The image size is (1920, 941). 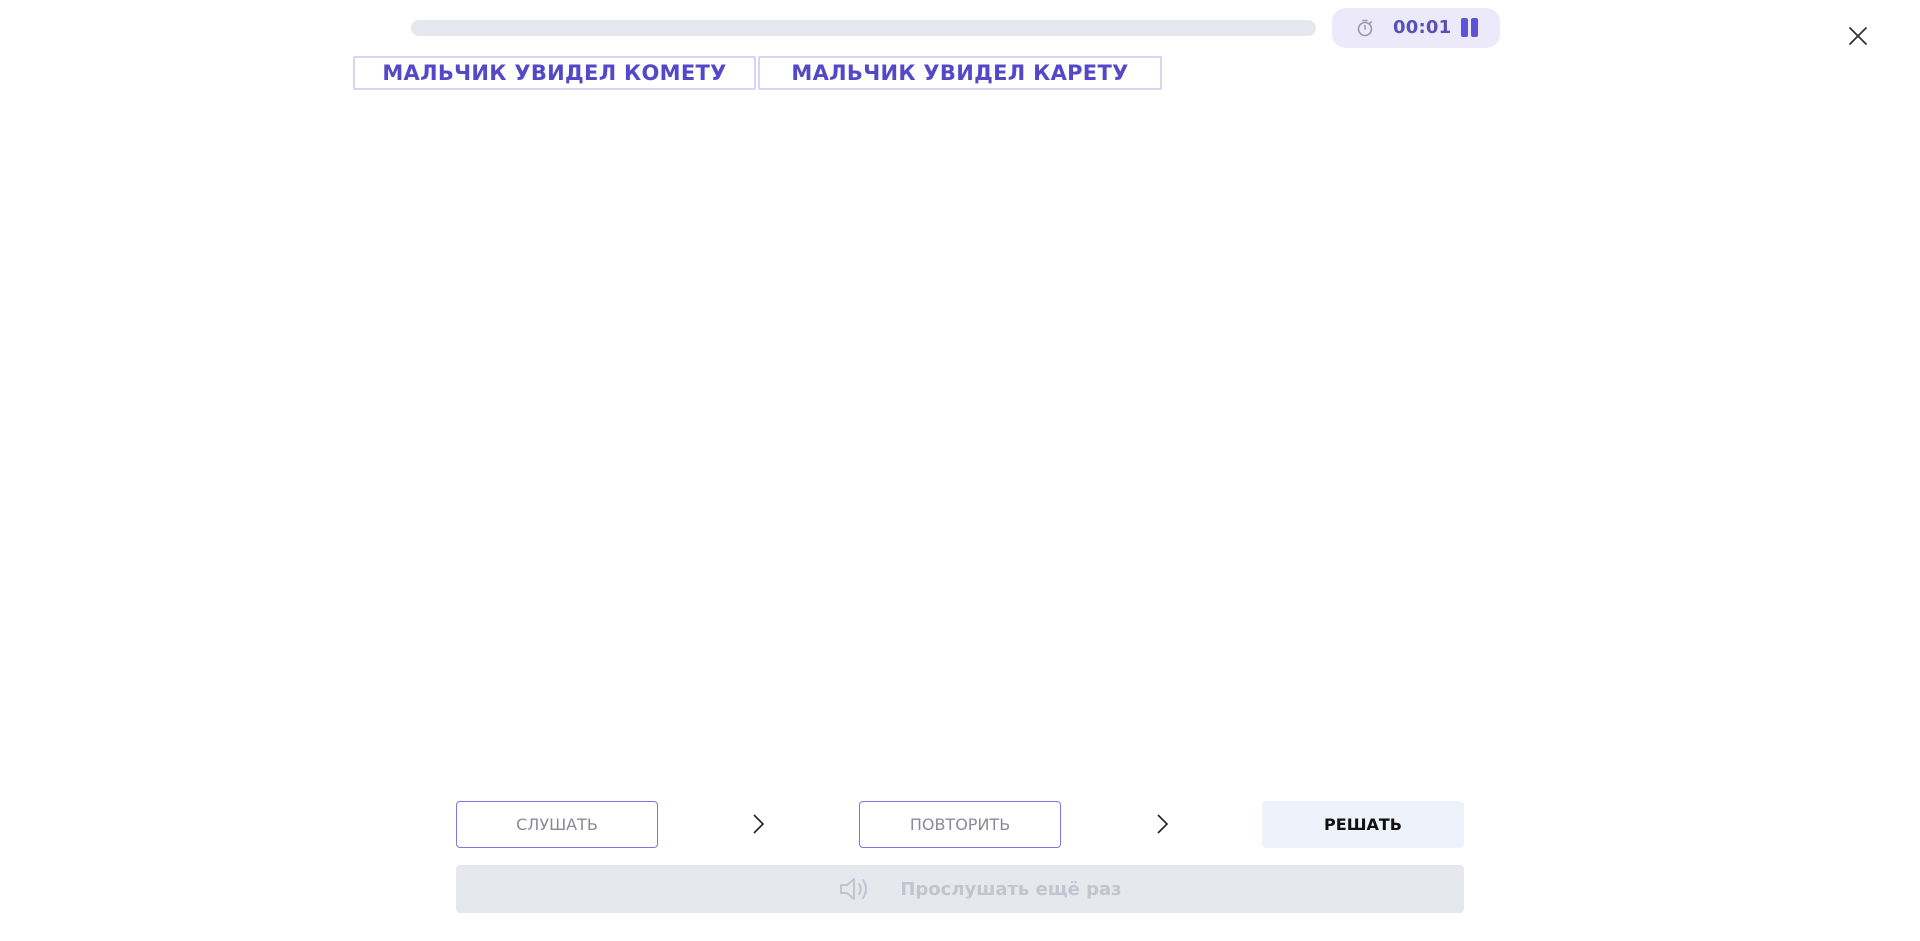 I want to click on replay-label: Прослушать ещё раз, so click(x=1011, y=889).